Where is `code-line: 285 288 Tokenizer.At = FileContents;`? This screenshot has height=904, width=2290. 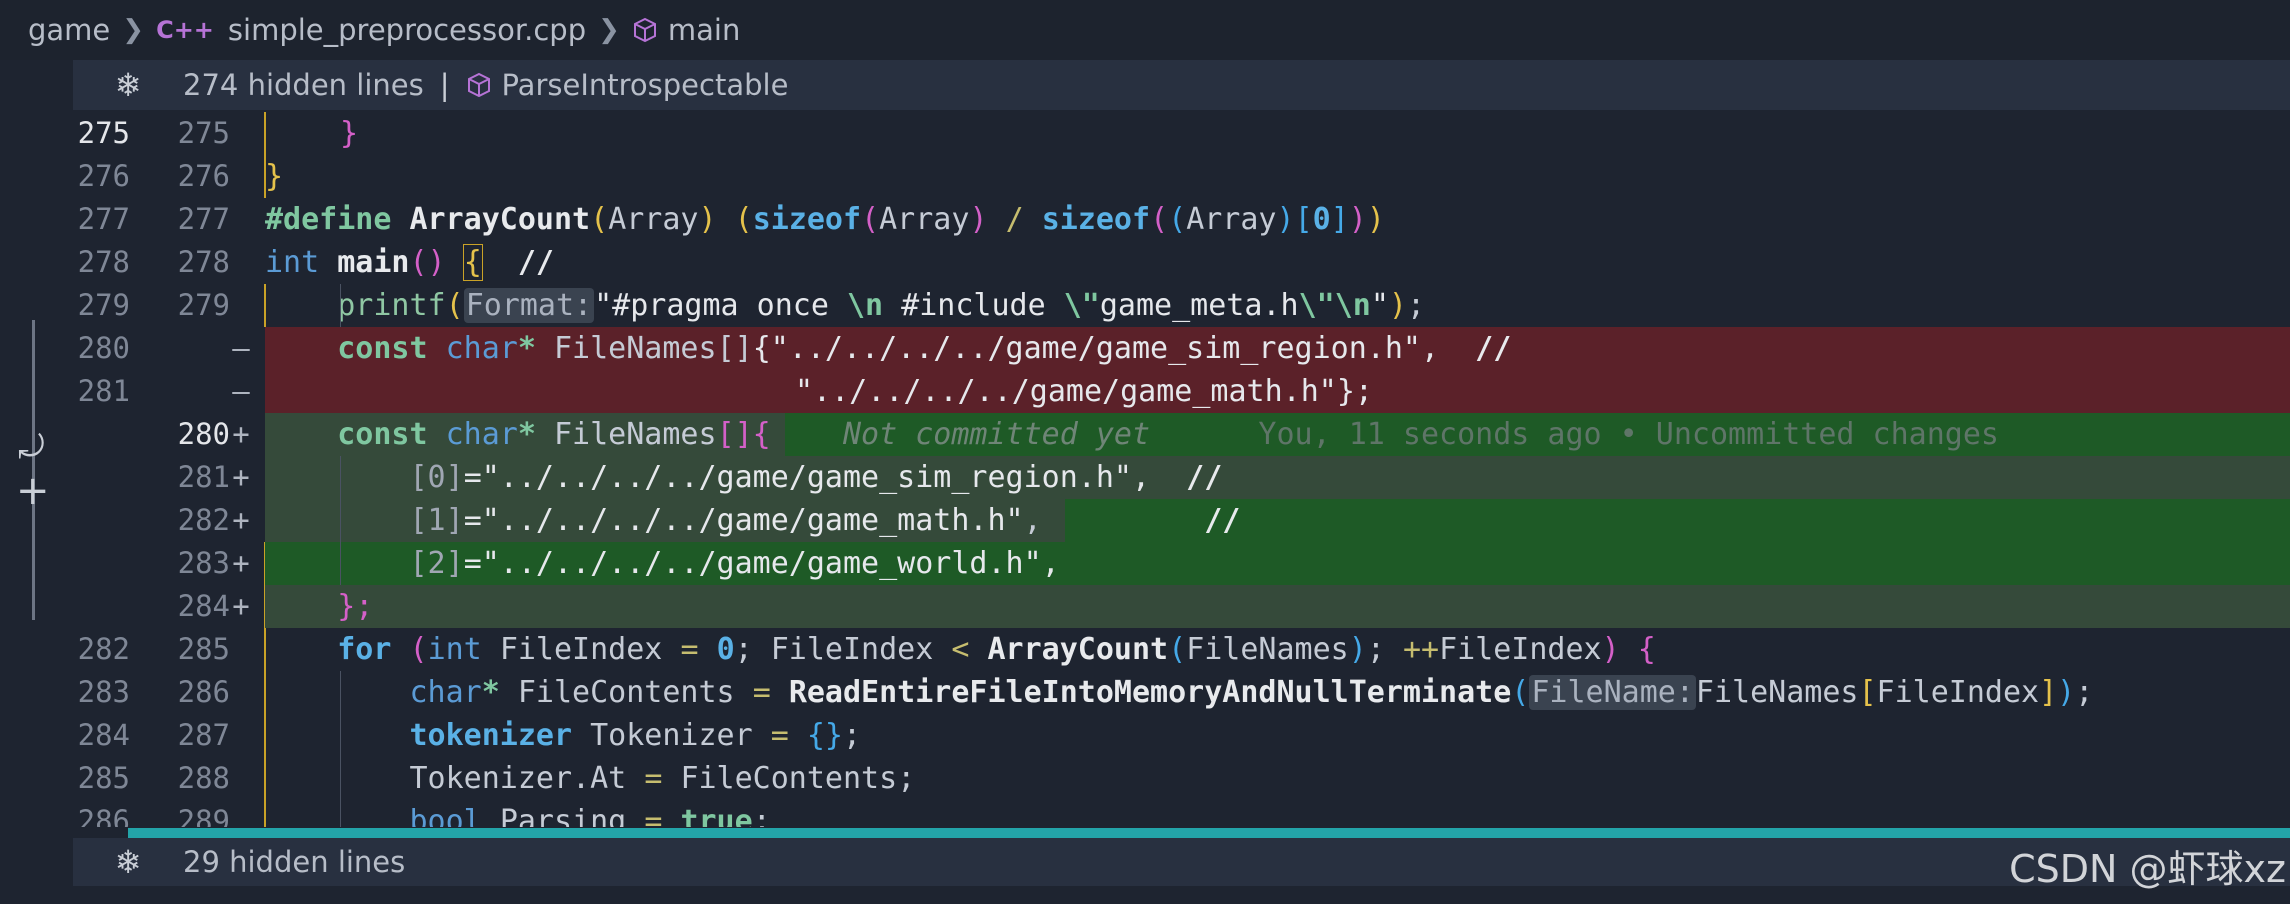
code-line: 285 288 Tokenizer.At = FileContents; is located at coordinates (1145, 778).